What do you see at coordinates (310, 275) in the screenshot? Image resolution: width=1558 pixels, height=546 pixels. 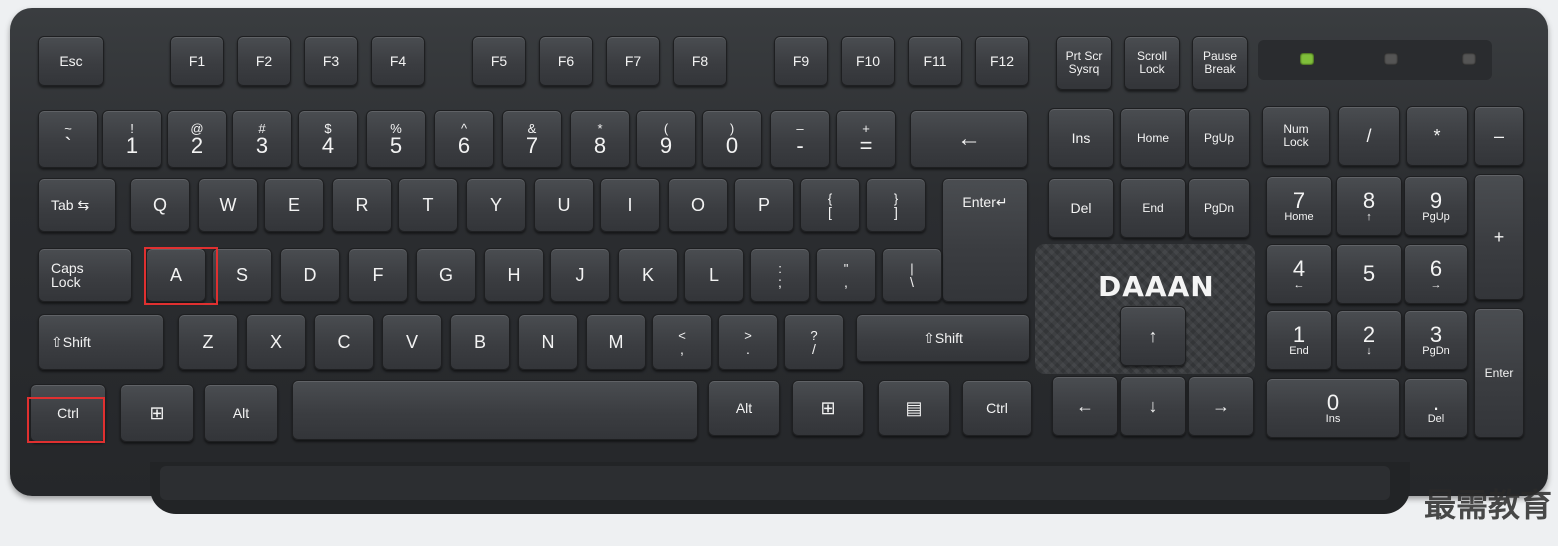 I see `key-d: D` at bounding box center [310, 275].